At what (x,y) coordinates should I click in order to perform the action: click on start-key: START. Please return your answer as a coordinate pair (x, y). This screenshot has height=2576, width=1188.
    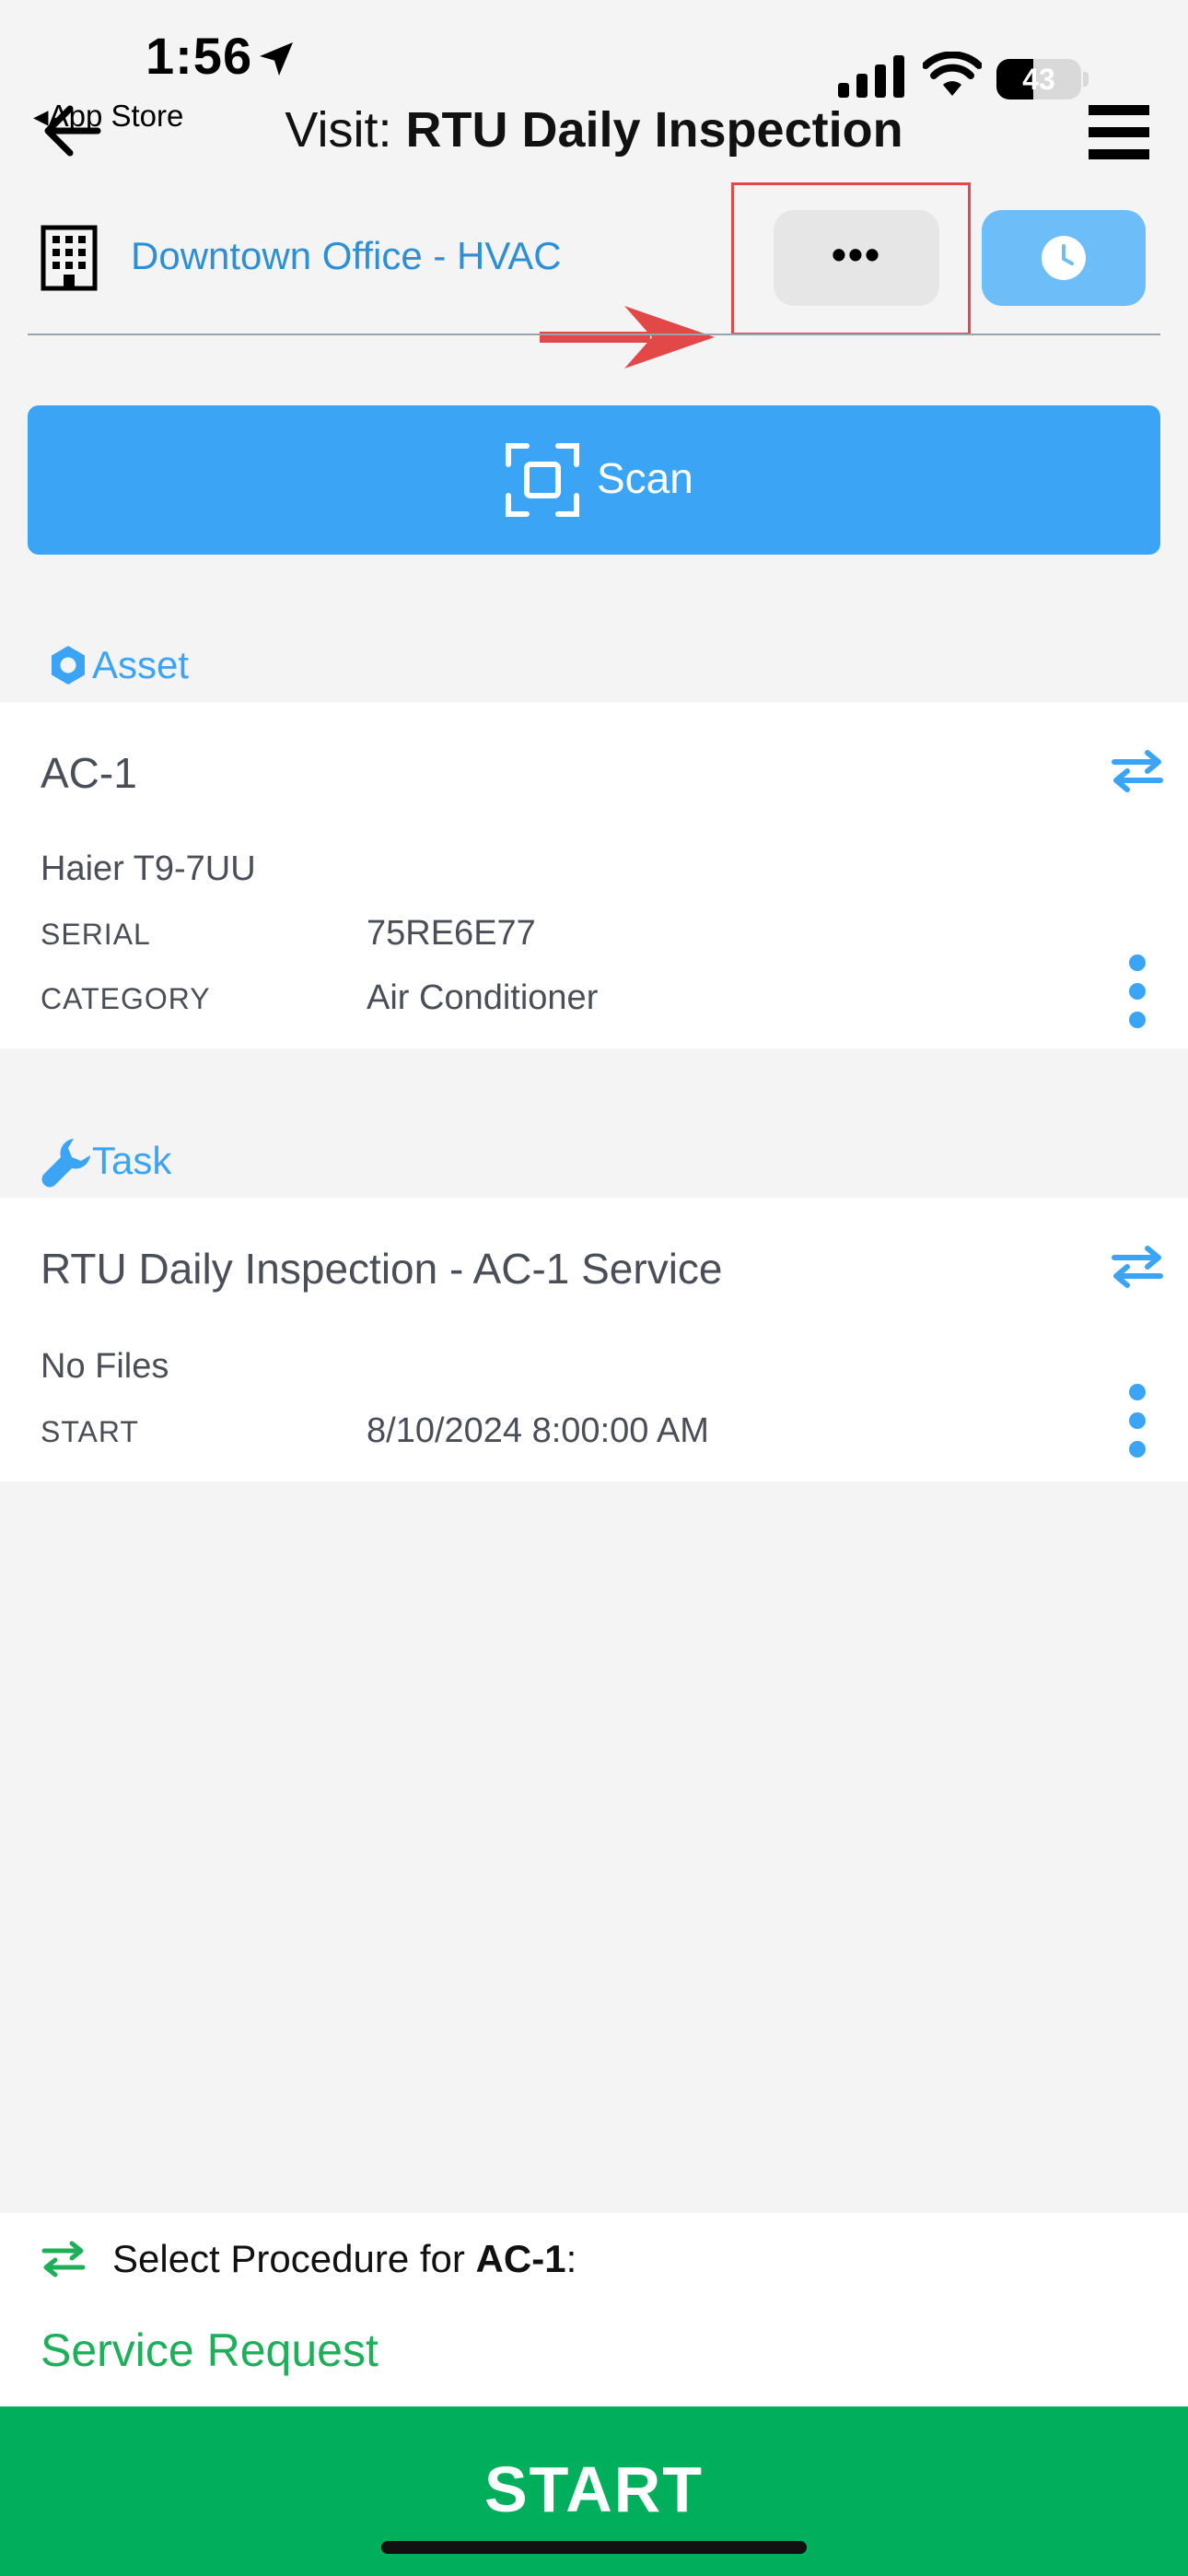
    Looking at the image, I should click on (90, 1431).